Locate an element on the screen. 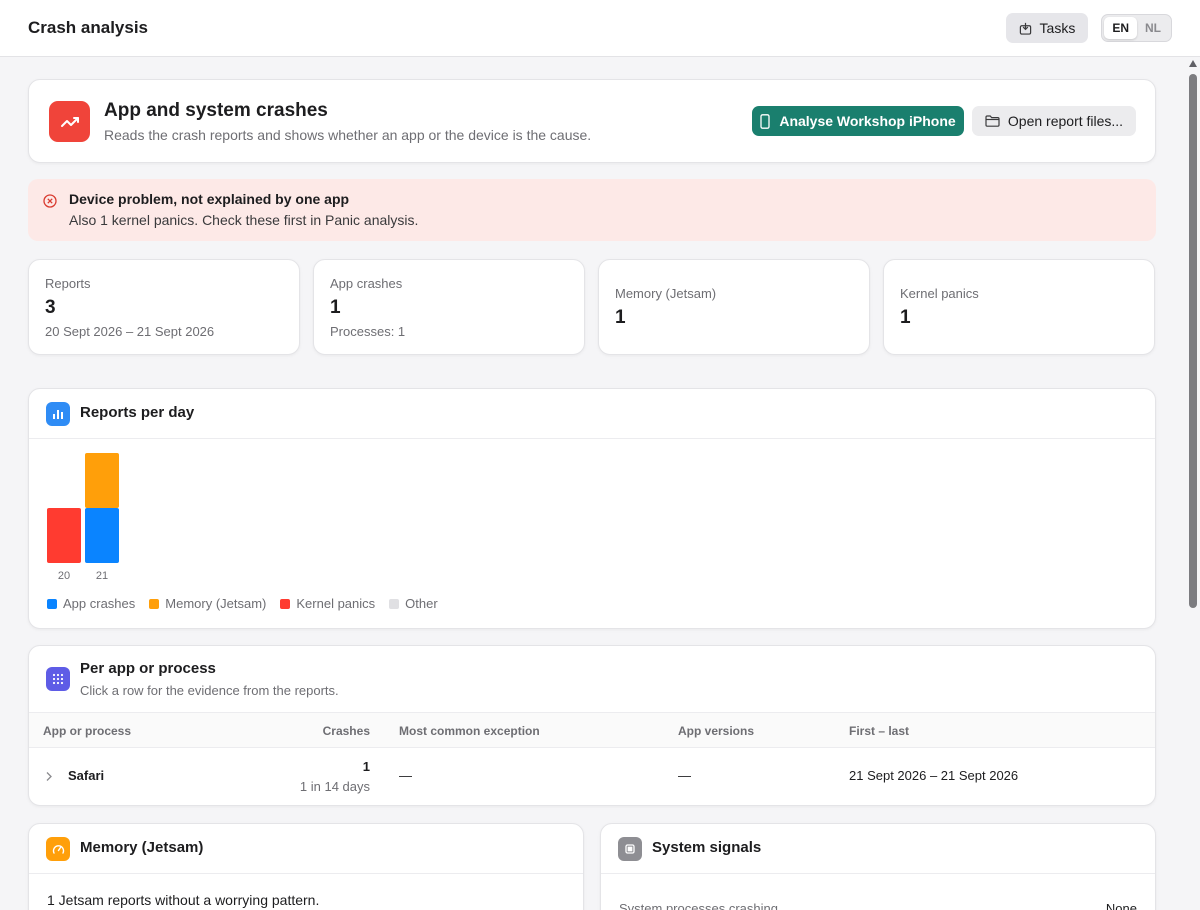  iphone-icon is located at coordinates (765, 121).